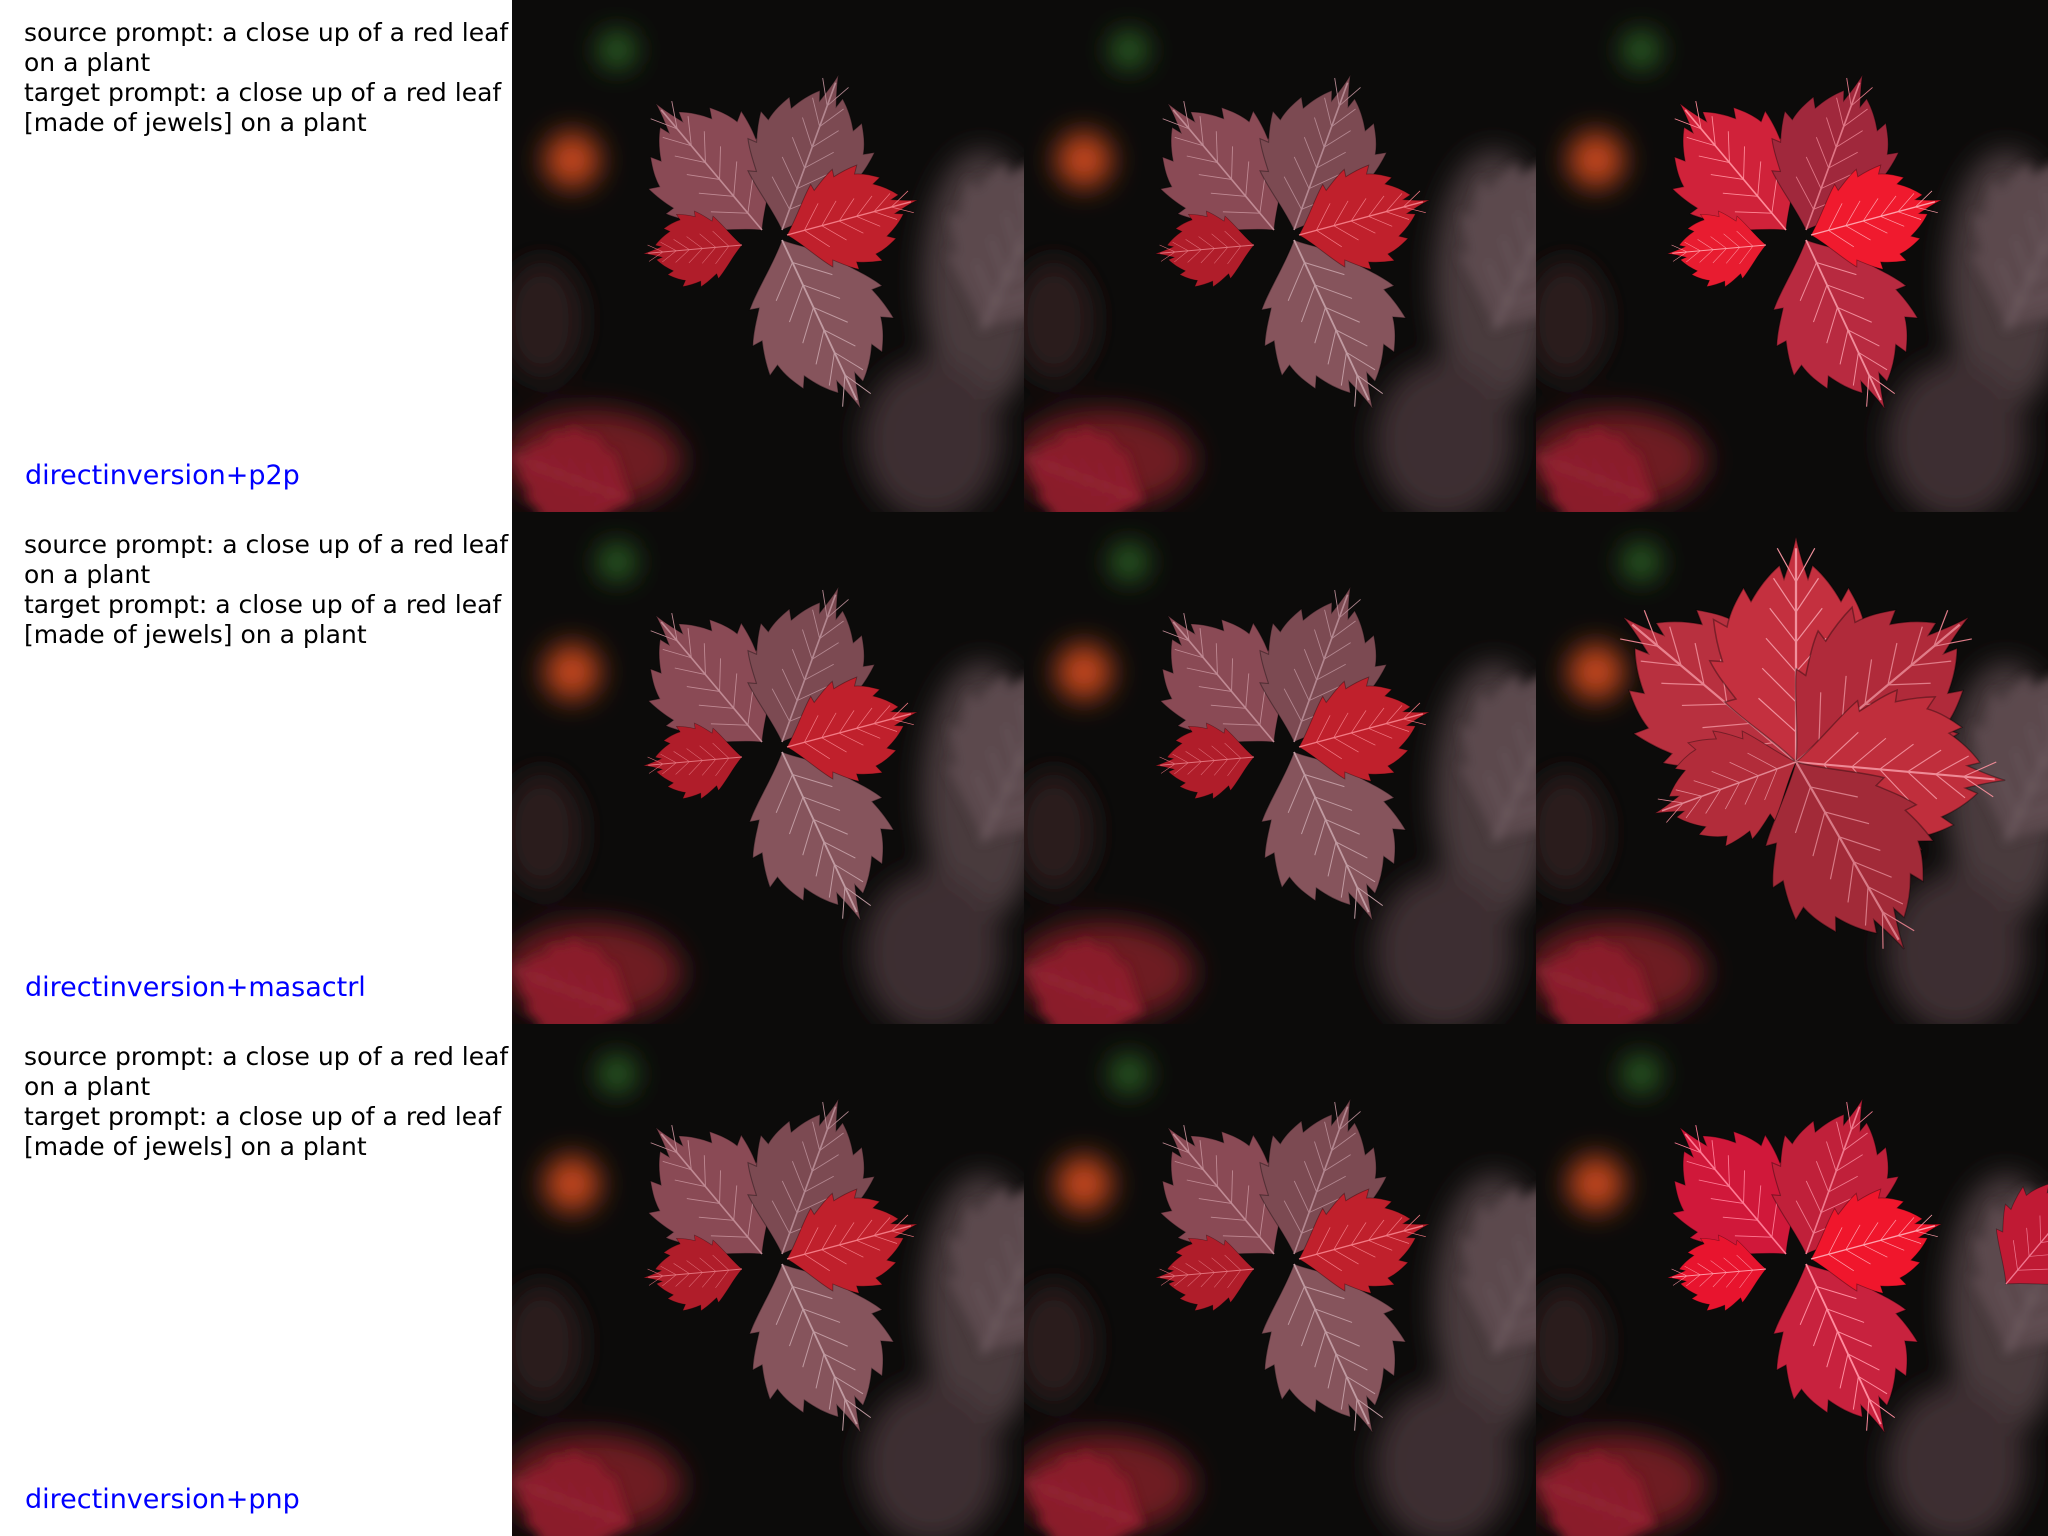 The height and width of the screenshot is (1536, 2048). I want to click on method-label: directinversion+pnp, so click(162, 1499).